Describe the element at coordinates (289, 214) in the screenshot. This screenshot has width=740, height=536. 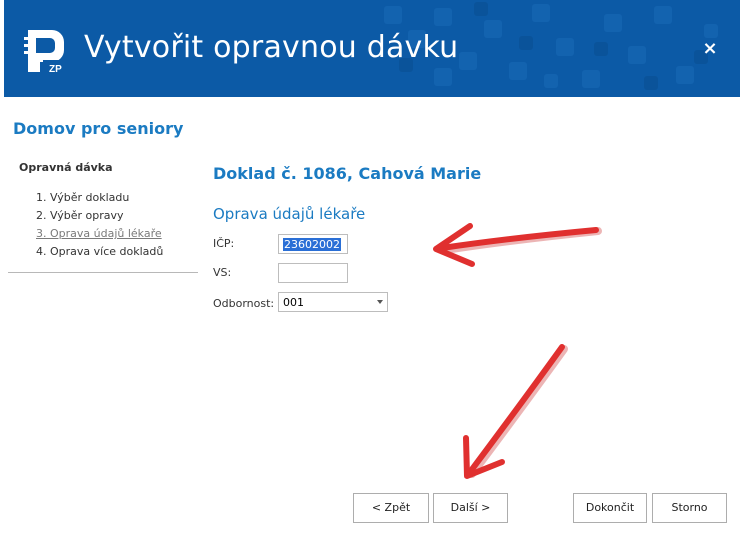
I see `form-subtitle: Oprava údajů lékaře` at that location.